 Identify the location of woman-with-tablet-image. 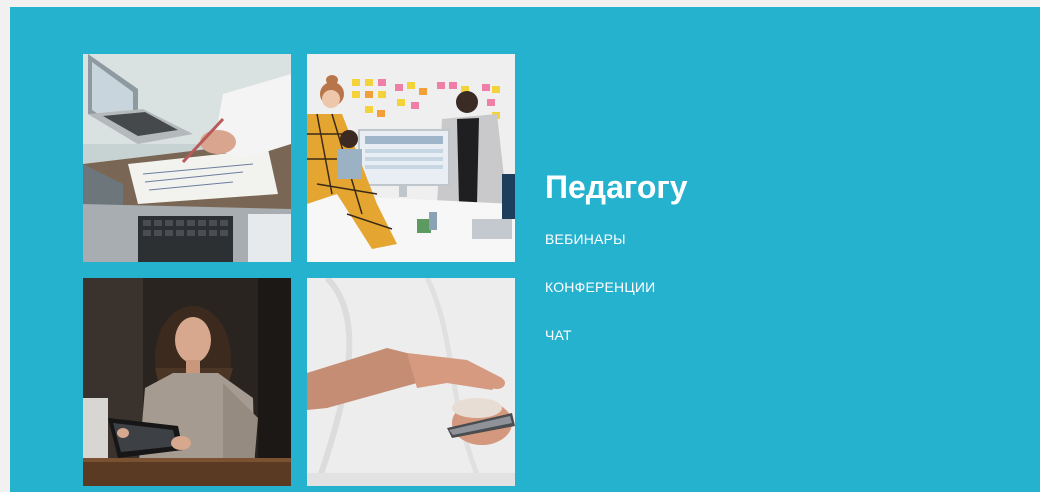
(187, 382).